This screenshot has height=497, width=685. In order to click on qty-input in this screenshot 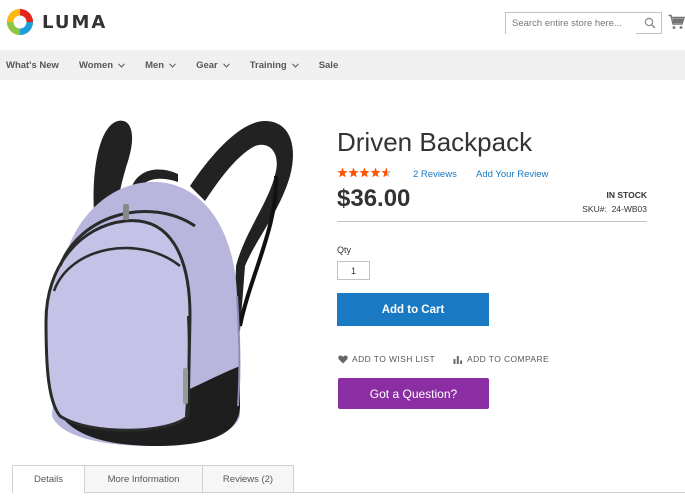, I will do `click(353, 270)`.